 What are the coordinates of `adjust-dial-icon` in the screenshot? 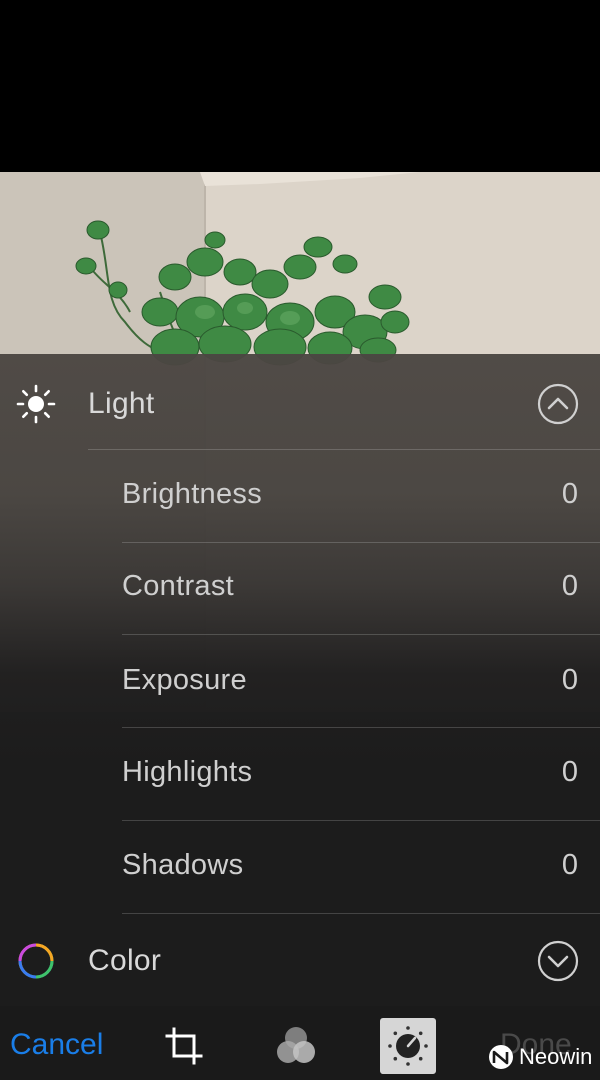 It's located at (408, 1046).